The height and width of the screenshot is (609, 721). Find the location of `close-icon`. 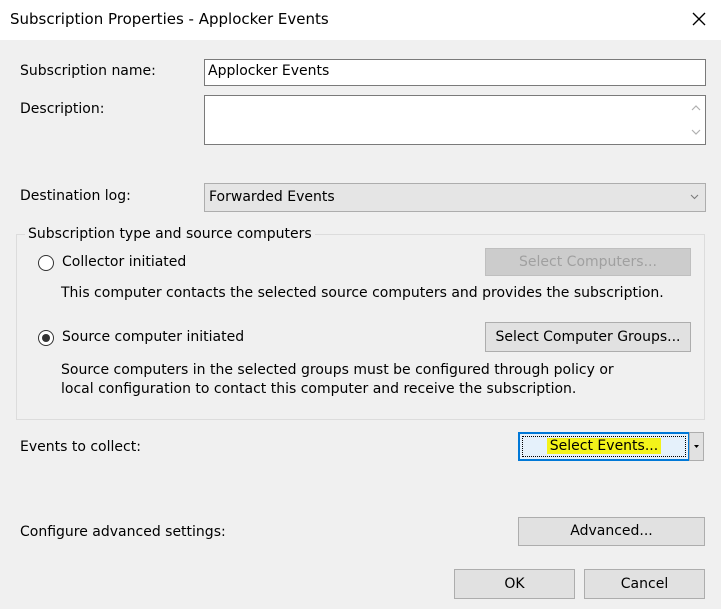

close-icon is located at coordinates (699, 19).